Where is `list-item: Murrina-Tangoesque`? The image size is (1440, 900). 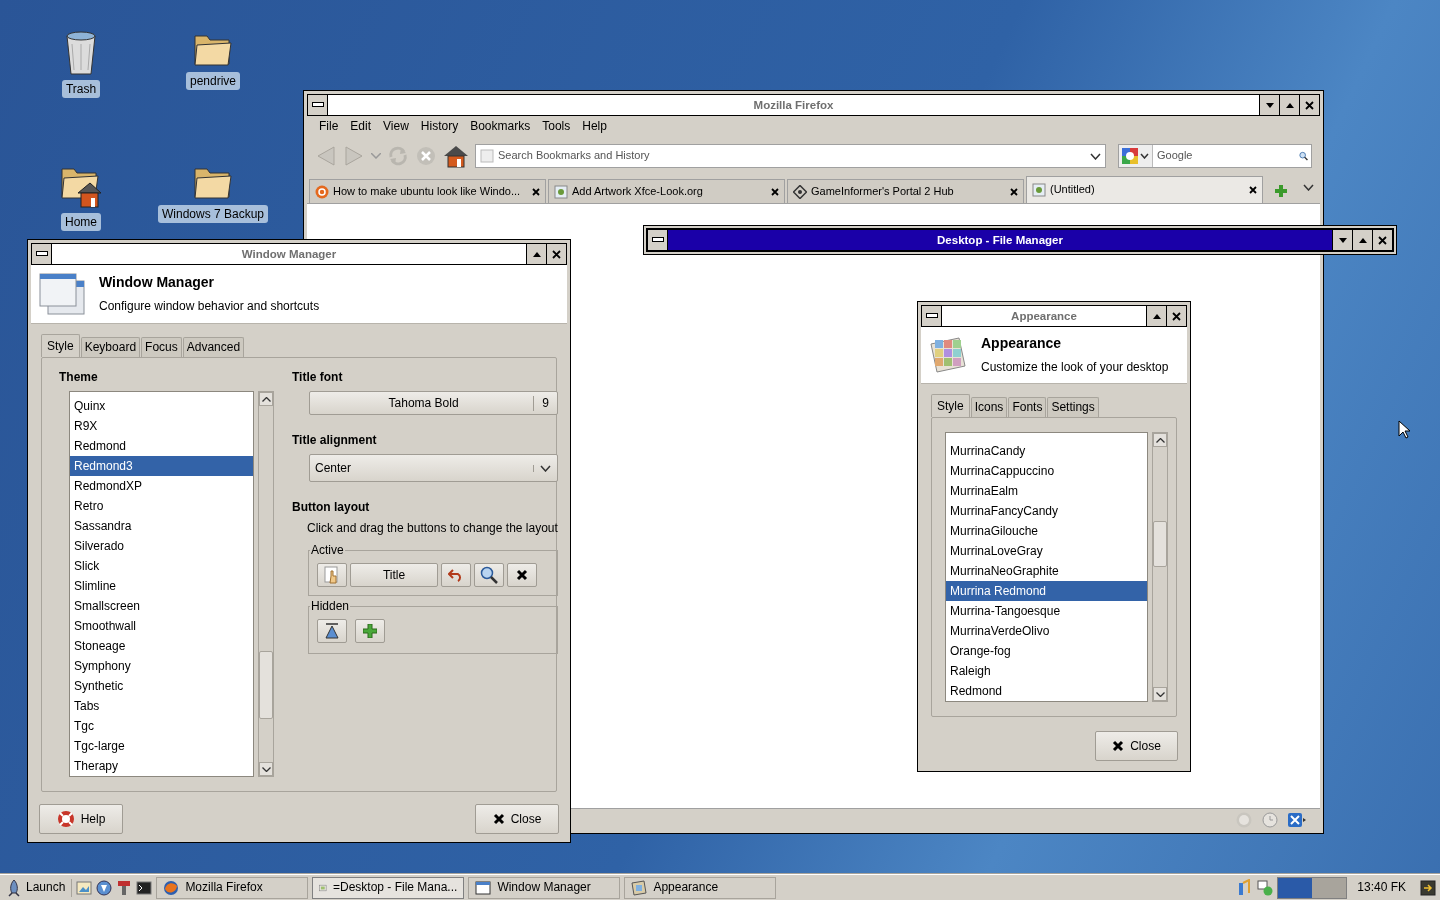 list-item: Murrina-Tangoesque is located at coordinates (1046, 611).